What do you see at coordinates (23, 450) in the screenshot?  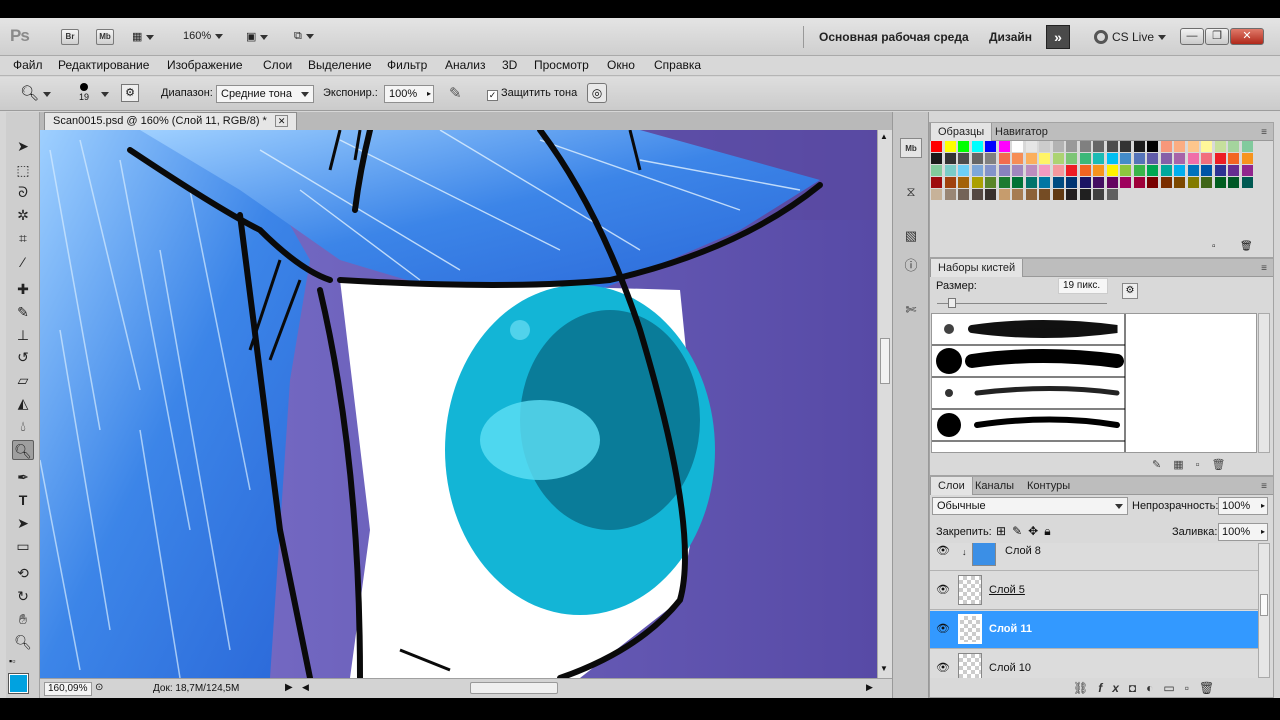 I see `dodge-burn-tool-icon: 🔍︎` at bounding box center [23, 450].